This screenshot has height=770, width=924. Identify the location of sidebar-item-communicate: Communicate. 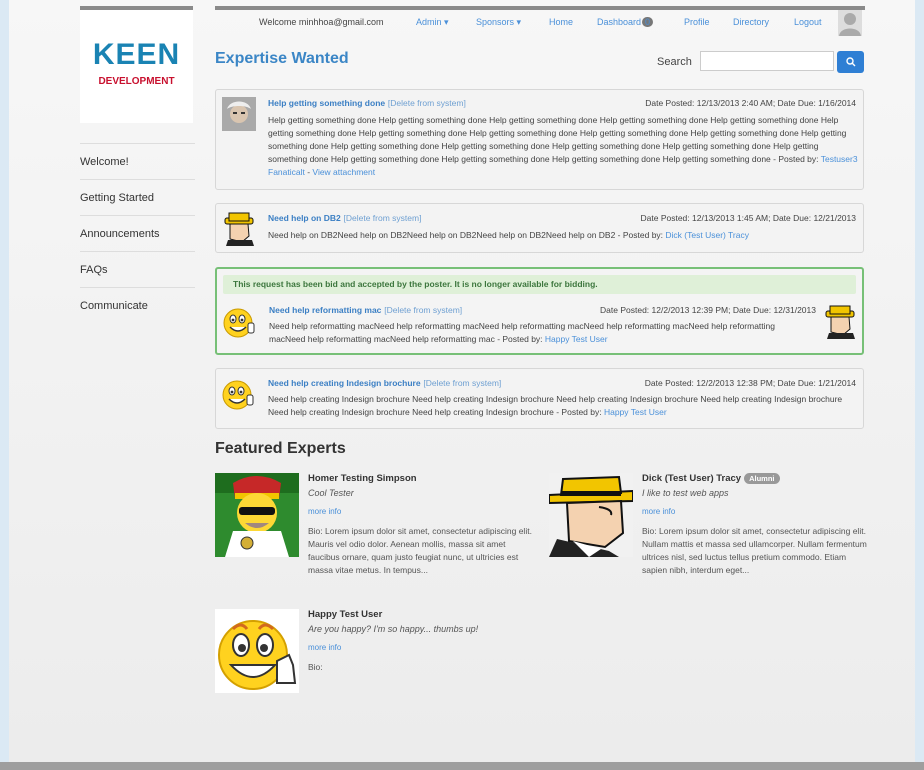
(137, 305).